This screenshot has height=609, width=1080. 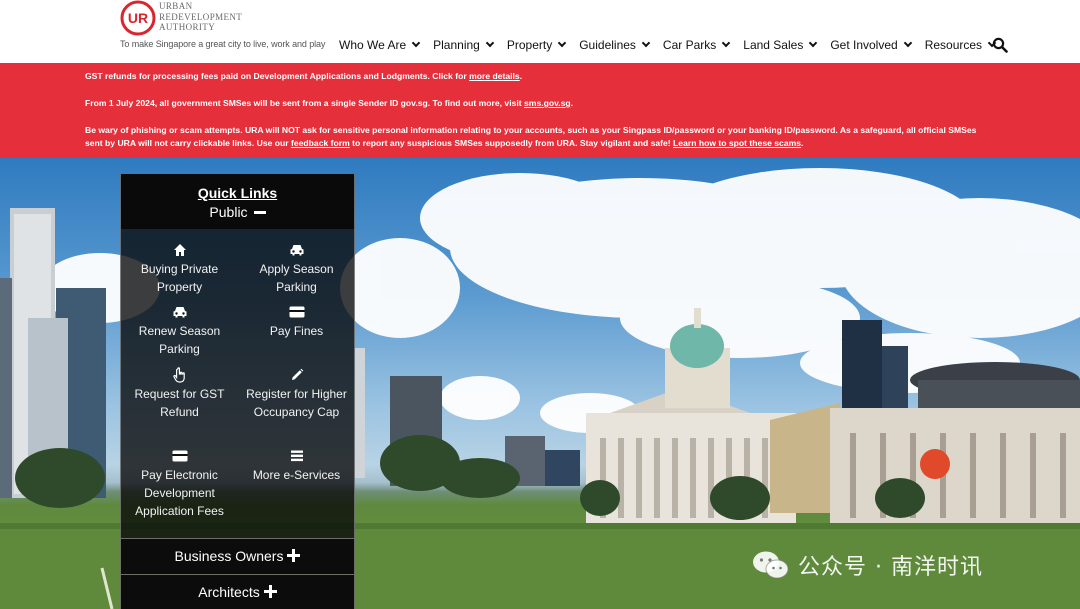 I want to click on quick-links-header: Quick Links Public, so click(x=237, y=201).